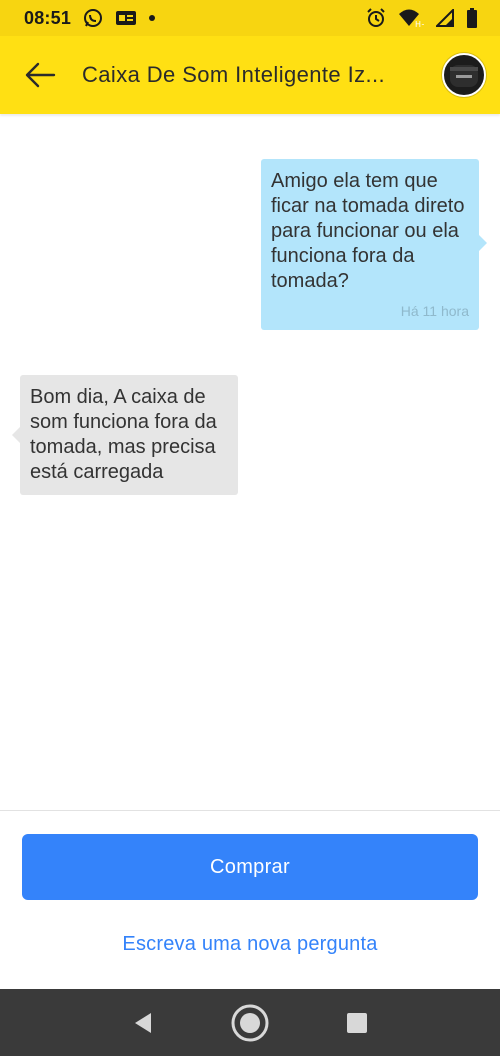  Describe the element at coordinates (434, 311) in the screenshot. I see `message-time: Há 11 hora` at that location.